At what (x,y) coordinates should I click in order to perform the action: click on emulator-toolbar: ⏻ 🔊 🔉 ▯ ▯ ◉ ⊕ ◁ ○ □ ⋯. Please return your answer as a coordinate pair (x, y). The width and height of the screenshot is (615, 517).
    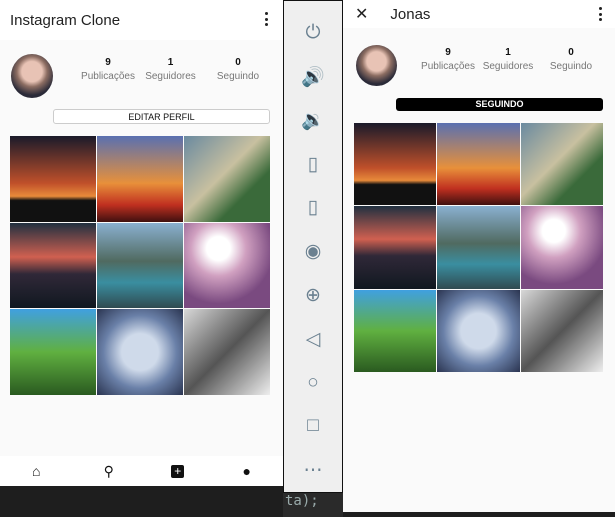
    Looking at the image, I should click on (313, 246).